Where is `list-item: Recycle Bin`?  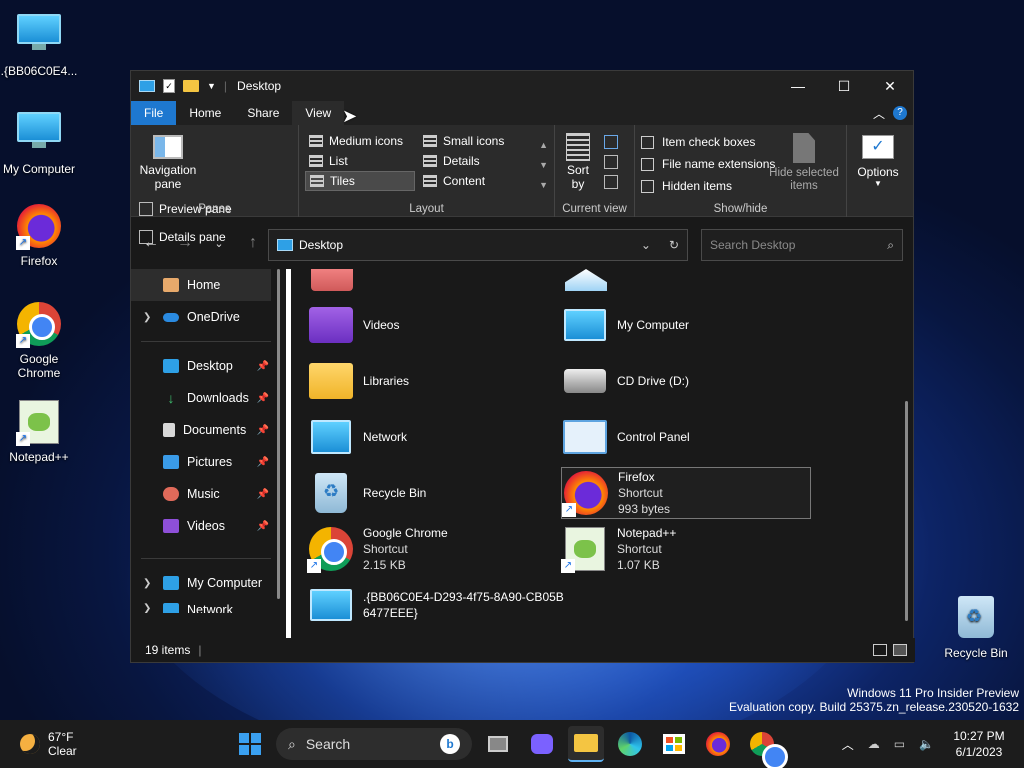 list-item: Recycle Bin is located at coordinates (432, 493).